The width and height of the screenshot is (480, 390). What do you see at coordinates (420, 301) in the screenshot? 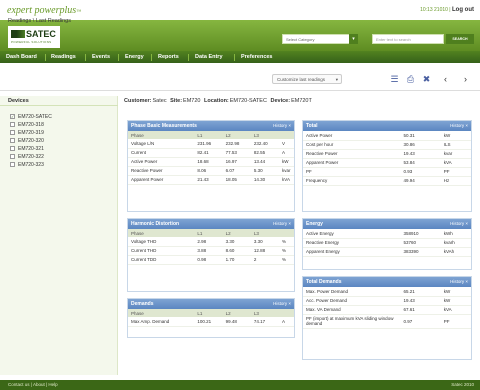
I see `cell-value: 19.43` at bounding box center [420, 301].